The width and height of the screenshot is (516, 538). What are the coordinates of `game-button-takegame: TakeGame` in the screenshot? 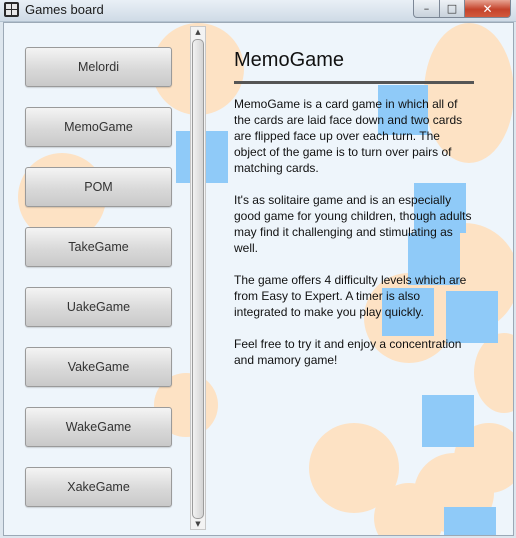 It's located at (98, 247).